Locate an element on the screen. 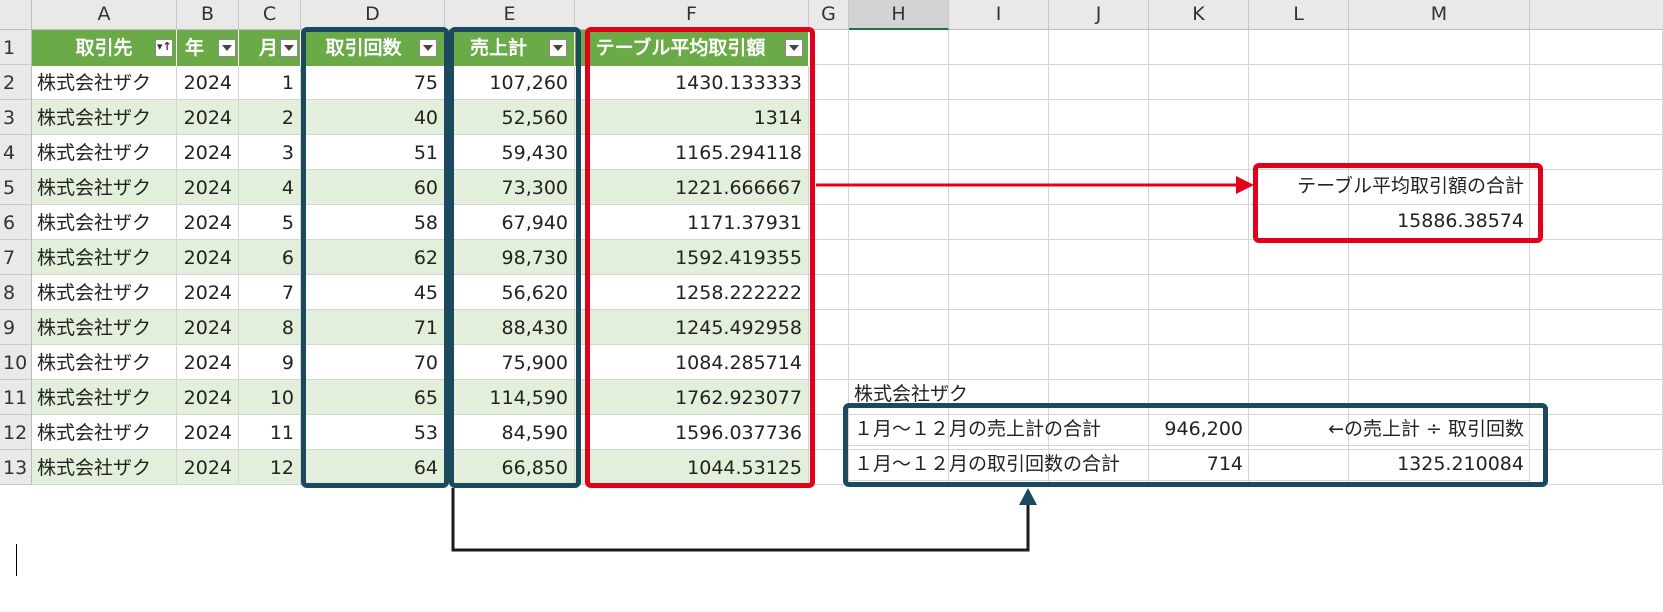  red-arrow-head is located at coordinates (1245, 185).